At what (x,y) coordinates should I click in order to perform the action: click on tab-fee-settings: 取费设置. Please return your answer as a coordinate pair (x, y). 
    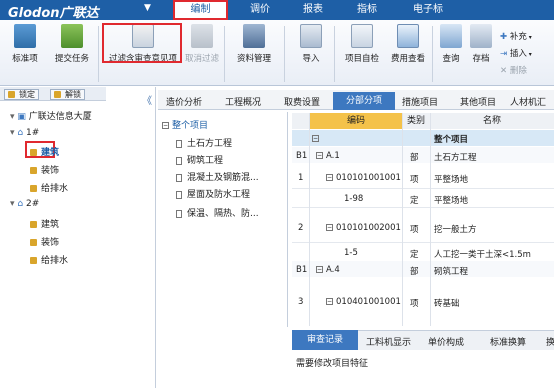
    Looking at the image, I should click on (302, 101).